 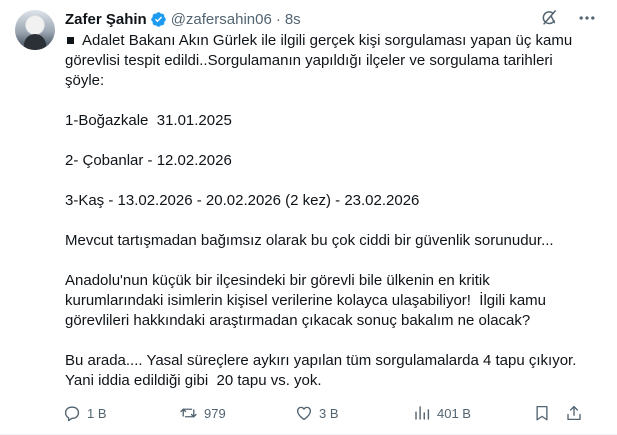 I want to click on author-name: Zafer Şahin, so click(x=106, y=19).